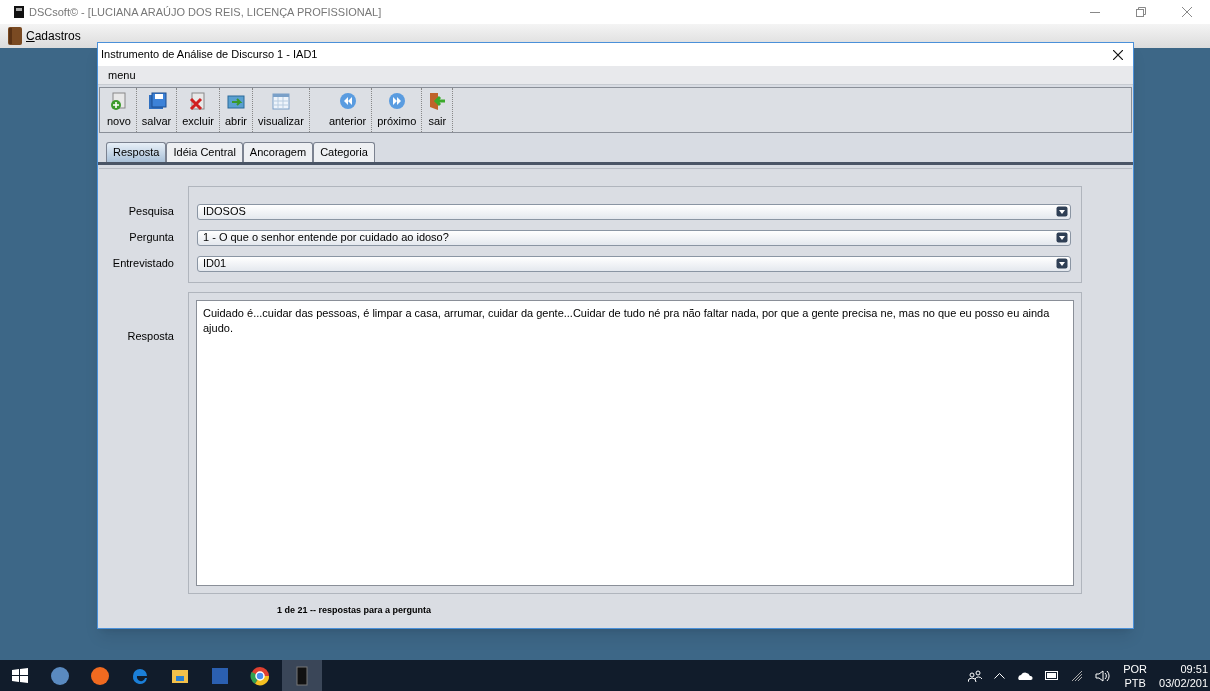 This screenshot has height=691, width=1210. Describe the element at coordinates (975, 675) in the screenshot. I see `people-icon` at that location.